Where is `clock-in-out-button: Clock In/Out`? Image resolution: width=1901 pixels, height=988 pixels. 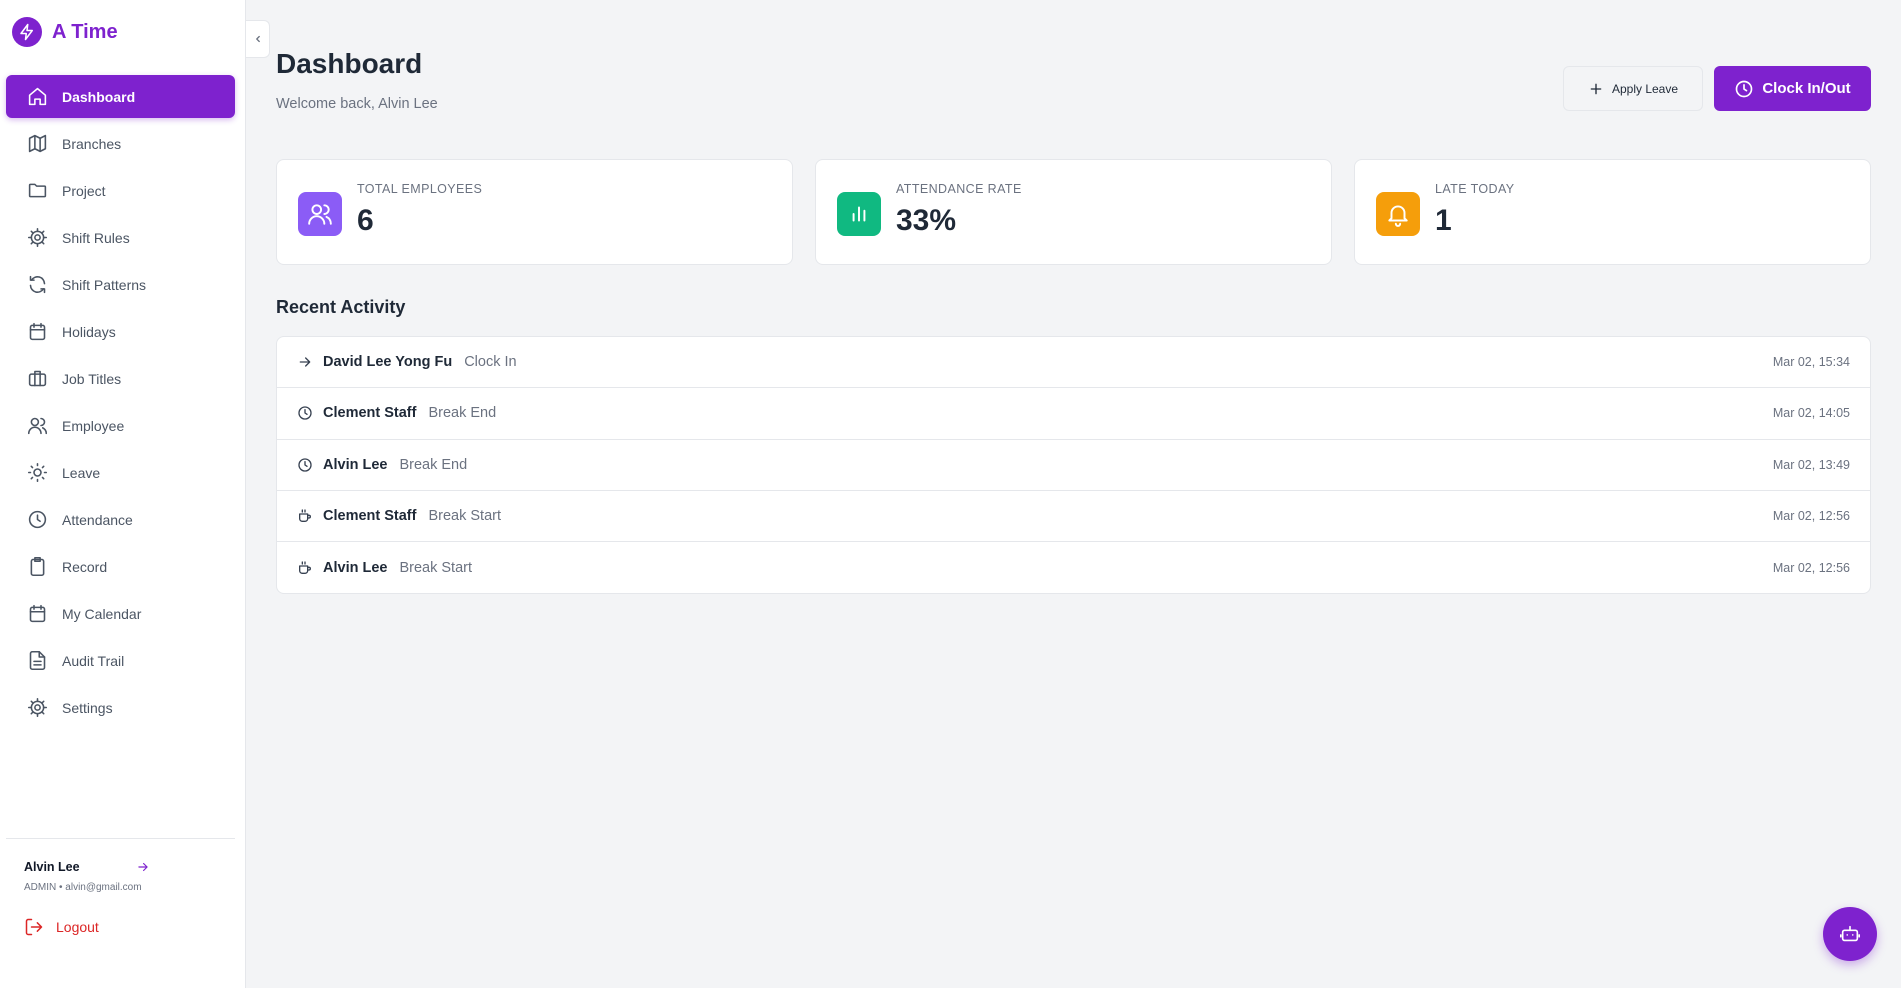 clock-in-out-button: Clock In/Out is located at coordinates (1792, 88).